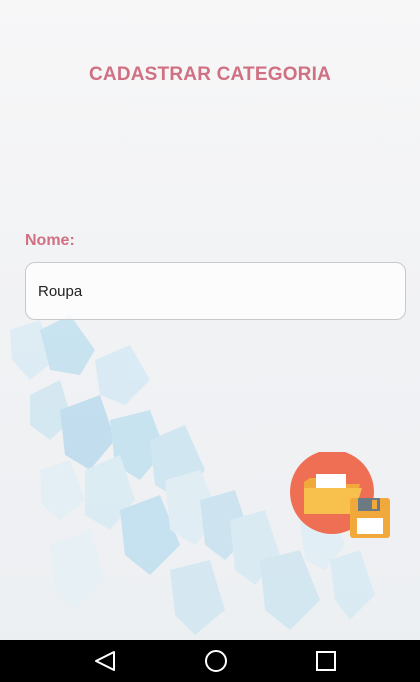 Image resolution: width=420 pixels, height=682 pixels. I want to click on home-circle-icon, so click(216, 661).